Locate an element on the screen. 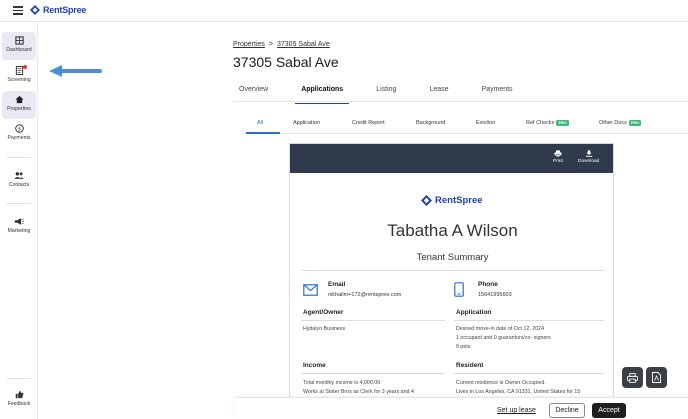  dashboard-icon is located at coordinates (19, 40).